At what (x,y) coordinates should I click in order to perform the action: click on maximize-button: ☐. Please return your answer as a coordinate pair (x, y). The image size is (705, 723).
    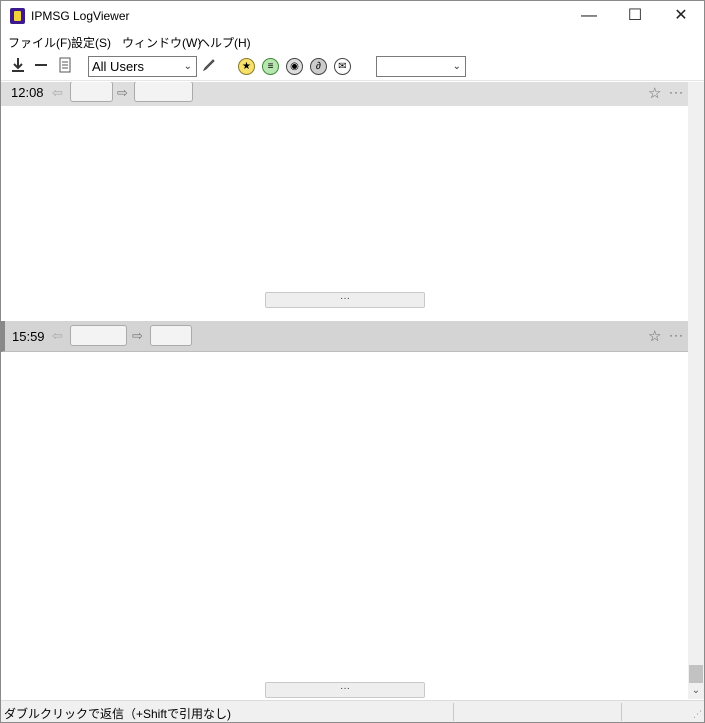
    Looking at the image, I should click on (635, 16).